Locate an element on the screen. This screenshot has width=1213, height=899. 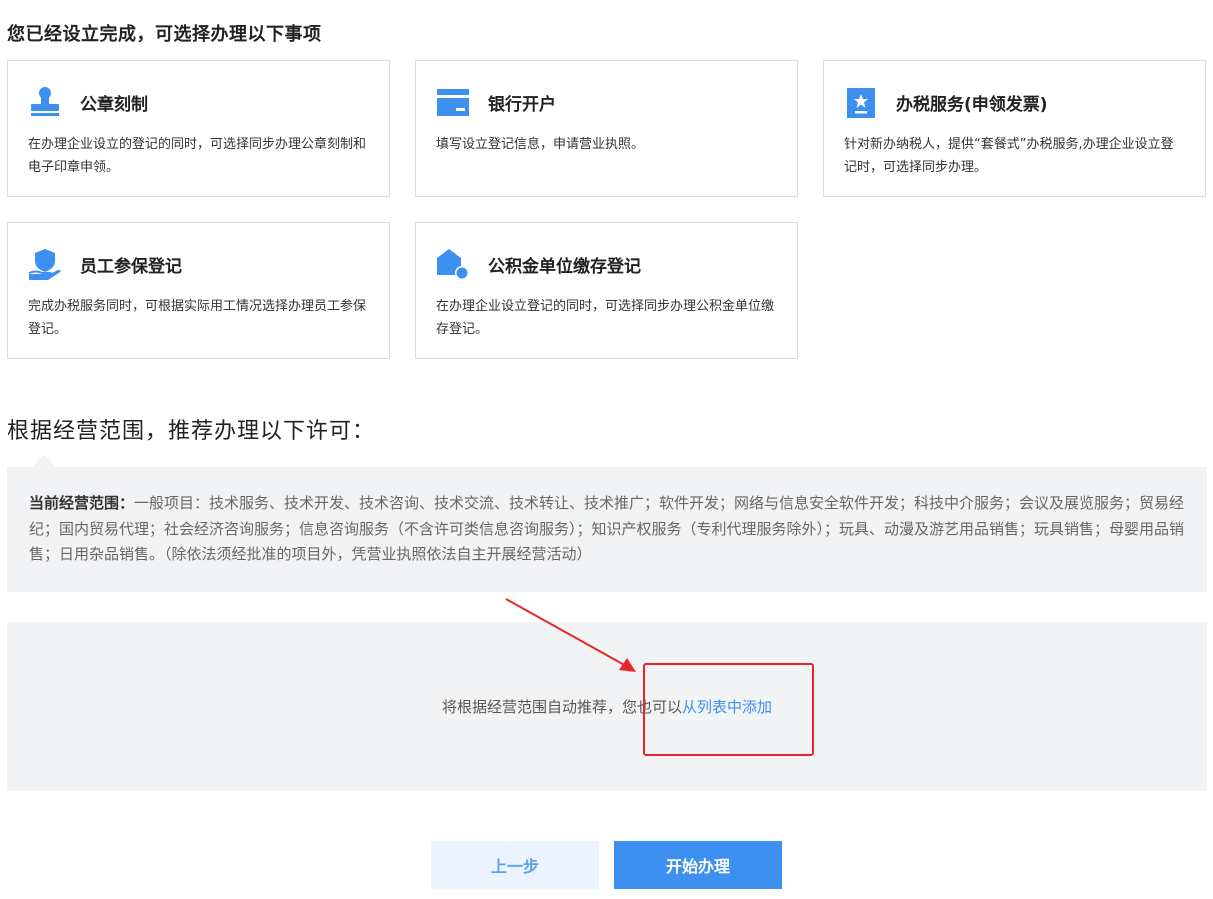
card-header: 公积金单位缴存登记 is located at coordinates (538, 264).